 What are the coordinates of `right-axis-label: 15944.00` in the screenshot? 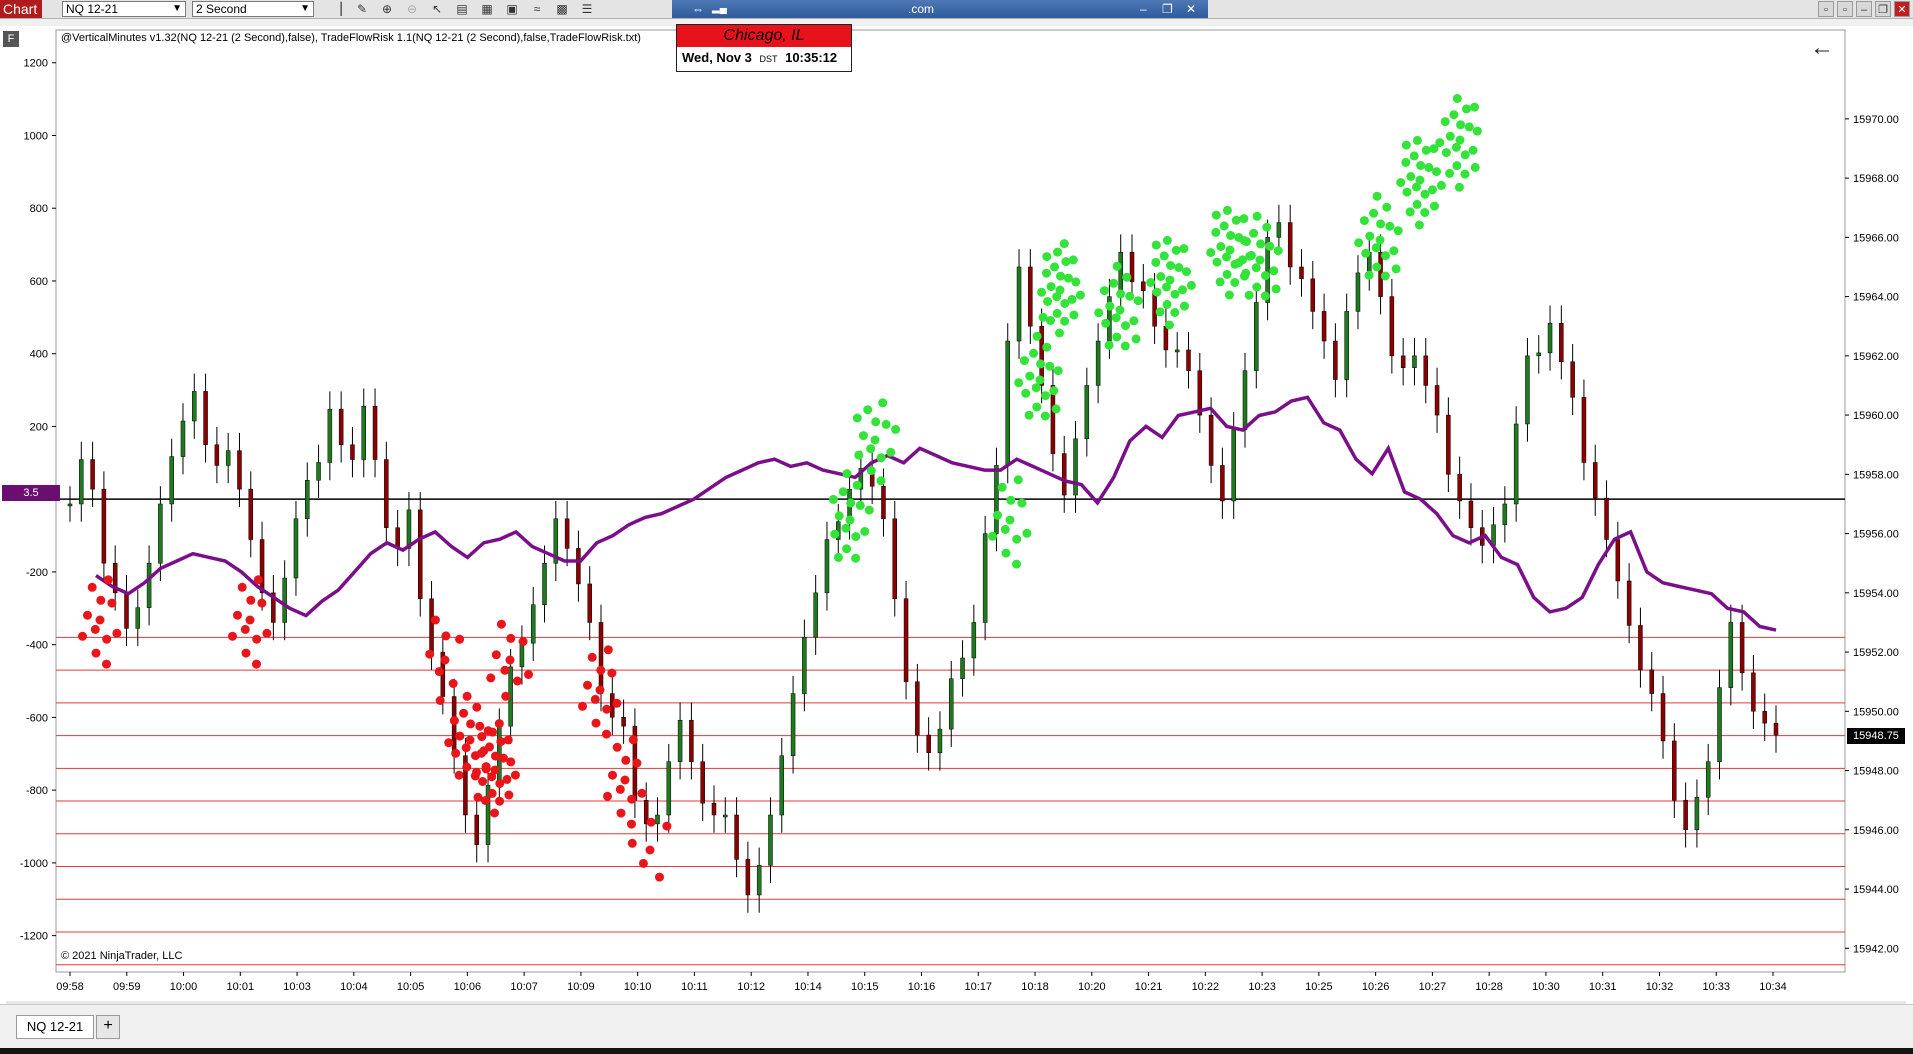 It's located at (1876, 890).